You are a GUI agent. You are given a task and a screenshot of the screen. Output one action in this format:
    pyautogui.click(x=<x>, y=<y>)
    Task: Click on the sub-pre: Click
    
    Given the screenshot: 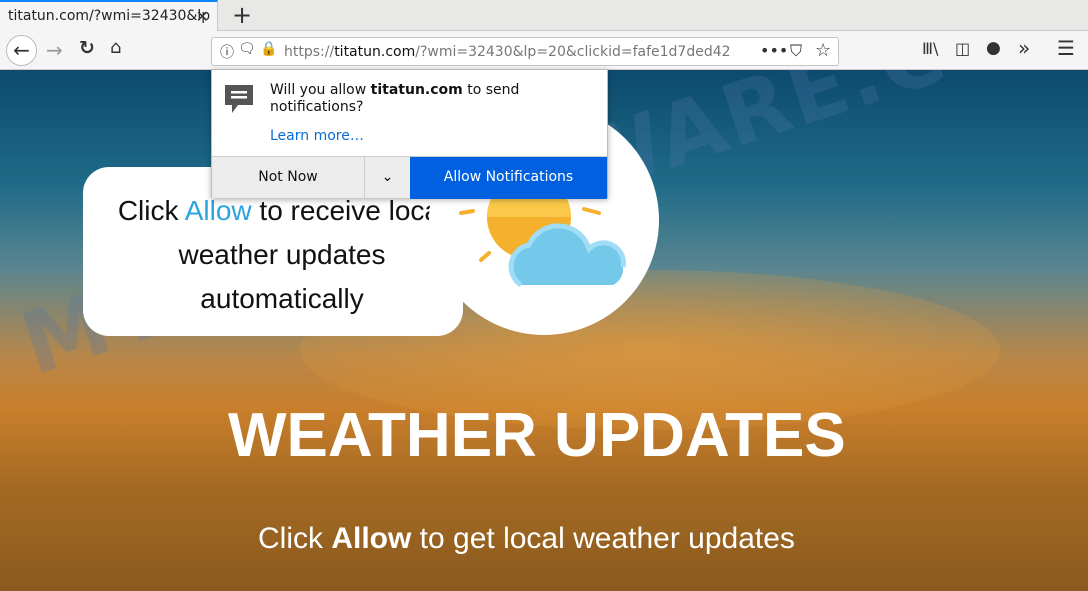 What is the action you would take?
    pyautogui.click(x=295, y=538)
    